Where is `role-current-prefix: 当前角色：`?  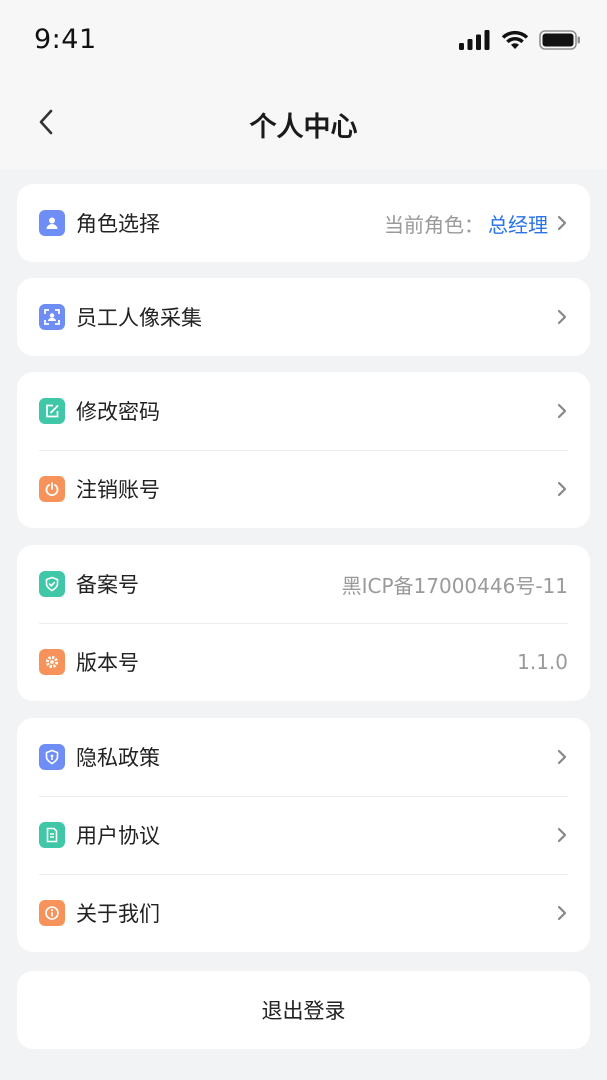
role-current-prefix: 当前角色： is located at coordinates (434, 224).